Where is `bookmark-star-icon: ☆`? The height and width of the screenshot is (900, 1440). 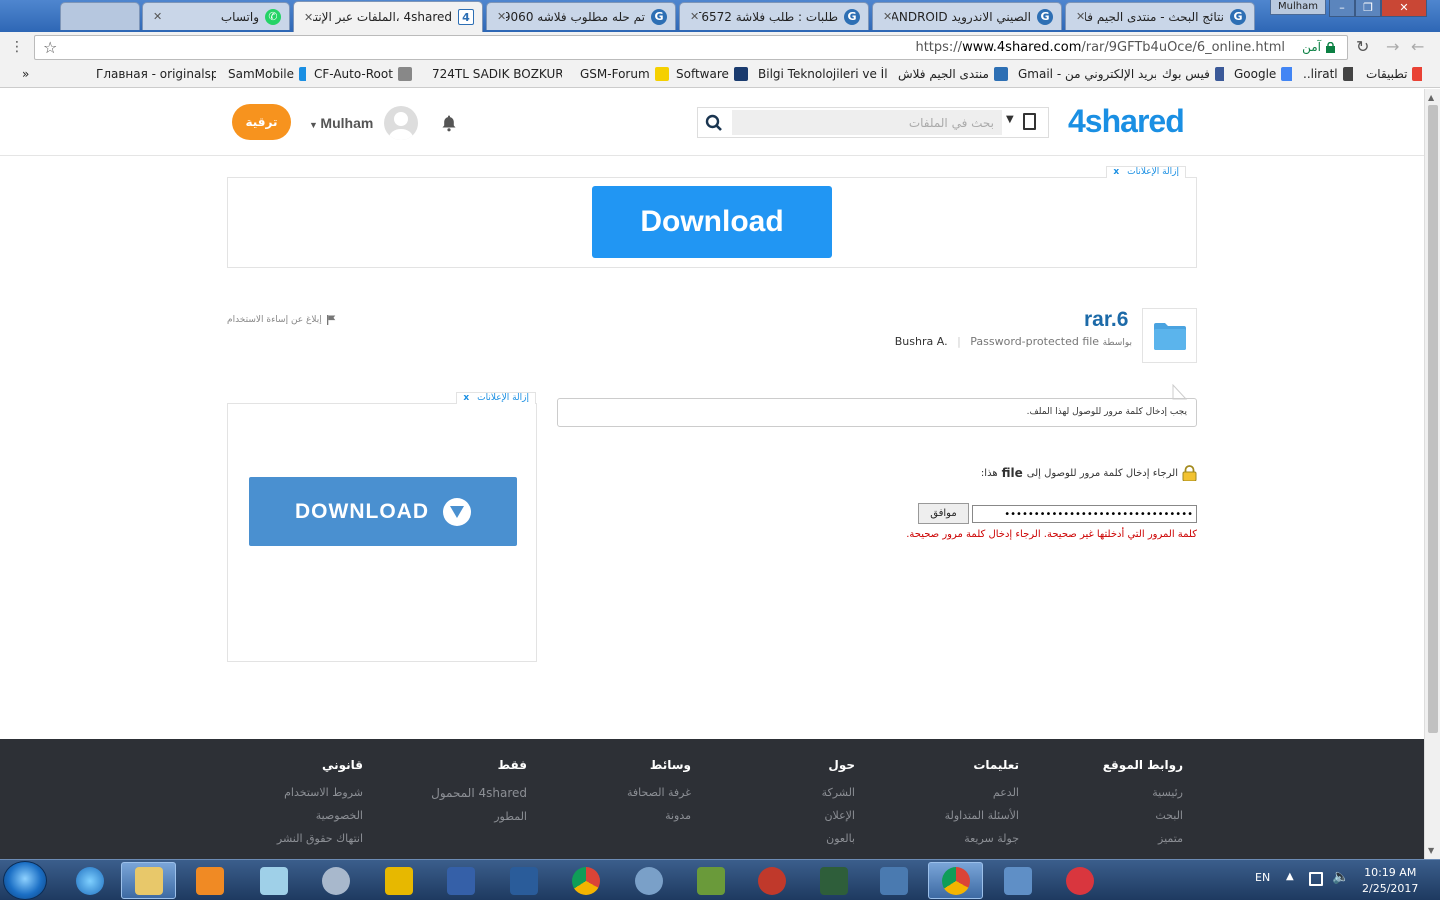
bookmark-star-icon: ☆ is located at coordinates (50, 47).